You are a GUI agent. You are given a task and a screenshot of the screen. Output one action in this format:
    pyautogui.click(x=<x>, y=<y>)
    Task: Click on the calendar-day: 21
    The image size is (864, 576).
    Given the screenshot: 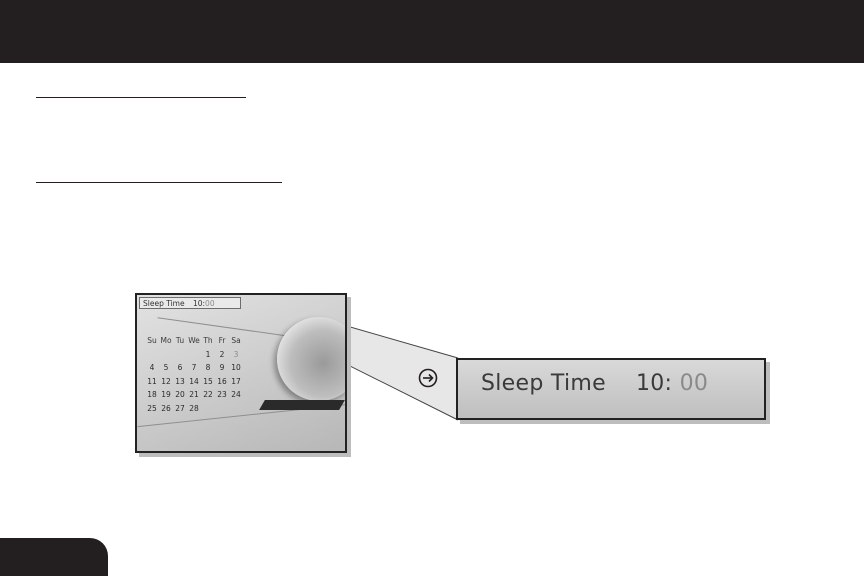 What is the action you would take?
    pyautogui.click(x=194, y=395)
    